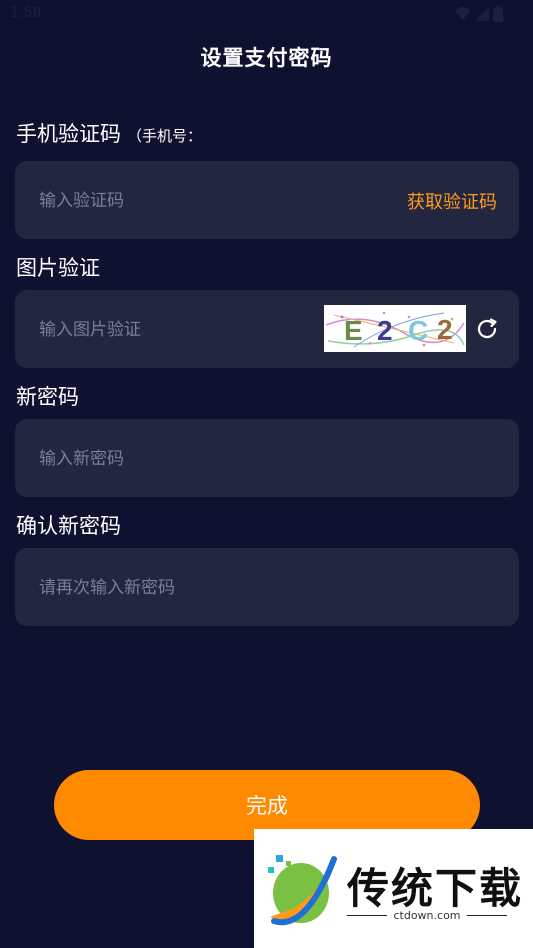  Describe the element at coordinates (445, 329) in the screenshot. I see `captcha-char-4: 2` at that location.